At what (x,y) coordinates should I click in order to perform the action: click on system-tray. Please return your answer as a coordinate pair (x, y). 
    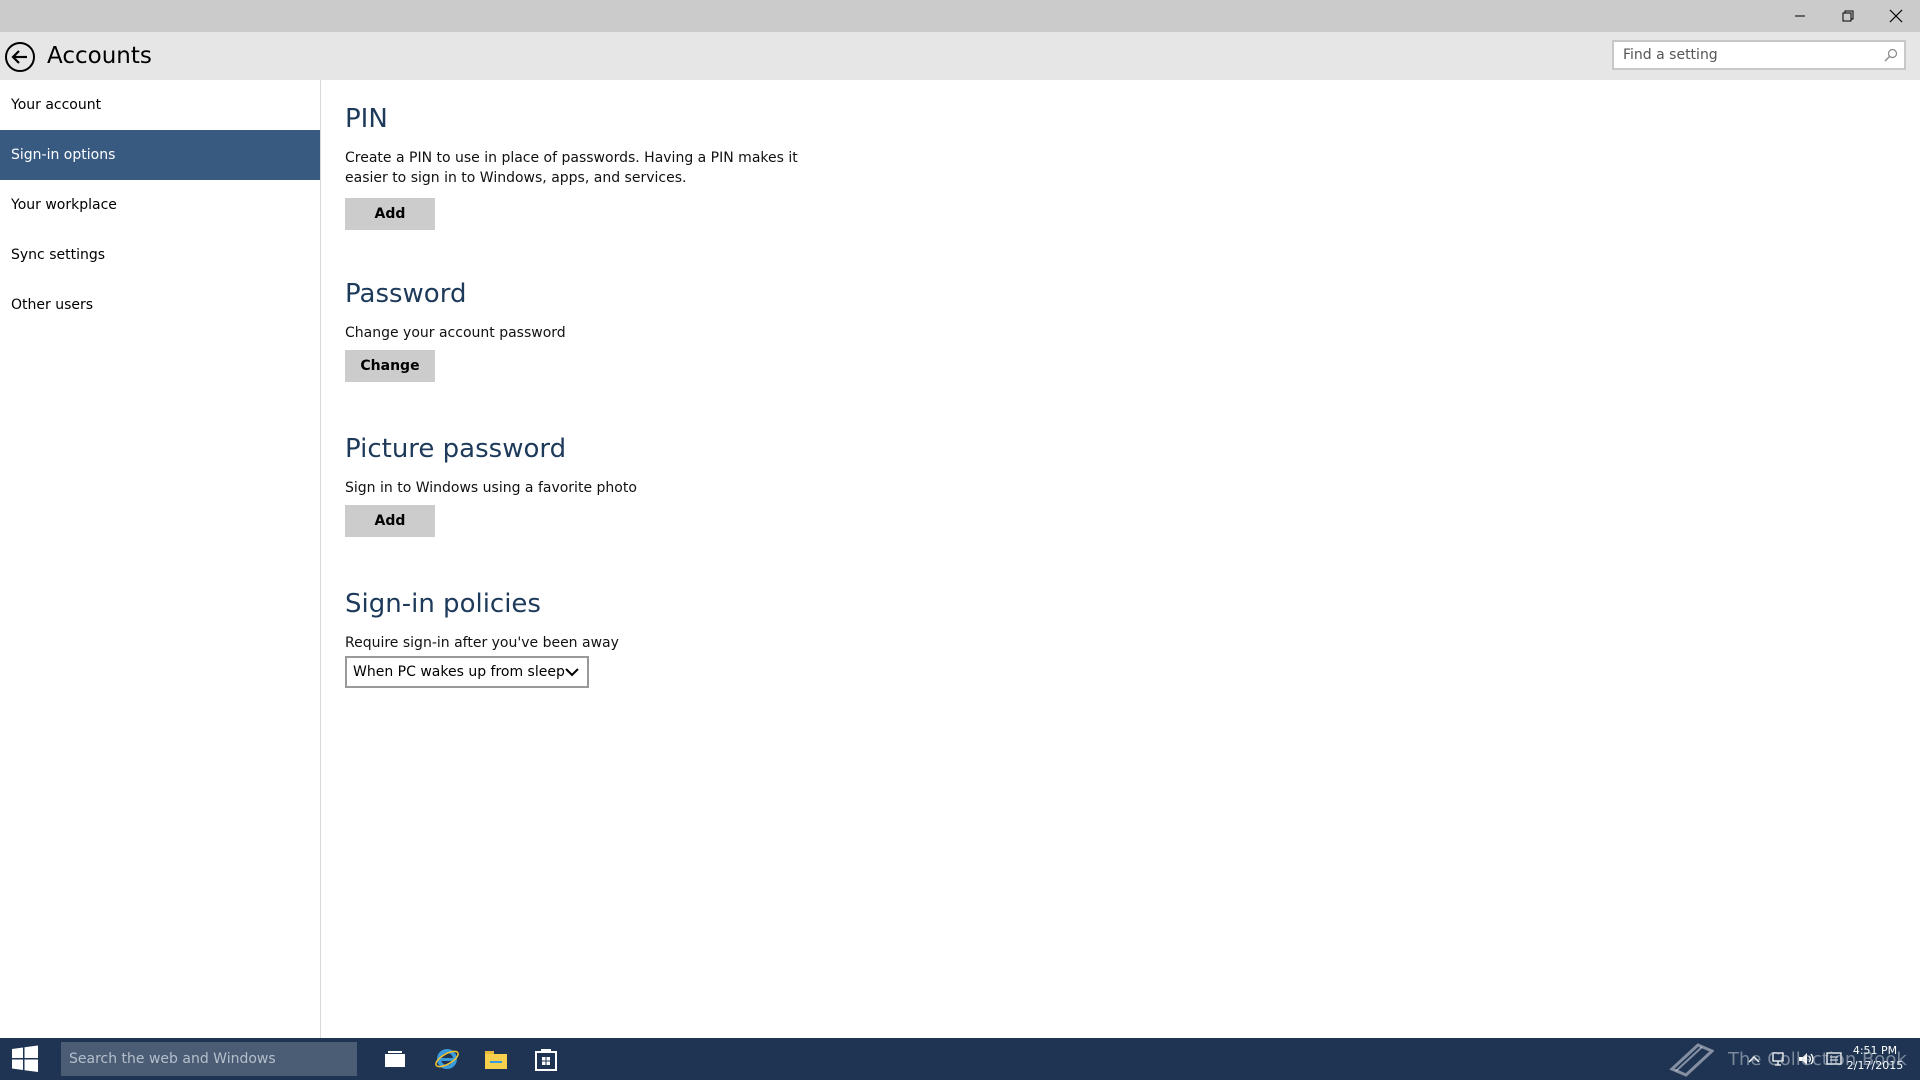
    Looking at the image, I should click on (1795, 1059).